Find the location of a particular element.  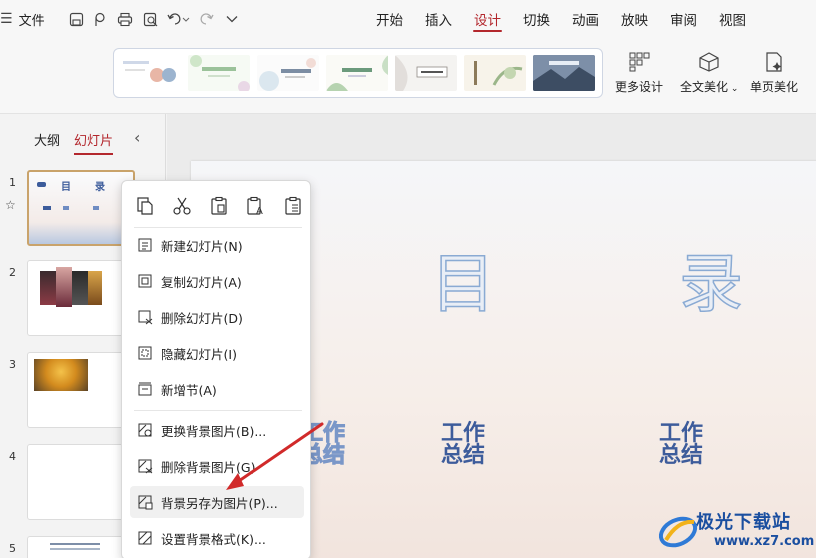

ribbon-tabs: 开始 插入 设计 切换 动画 放映 审阅 视图 is located at coordinates (561, 19).